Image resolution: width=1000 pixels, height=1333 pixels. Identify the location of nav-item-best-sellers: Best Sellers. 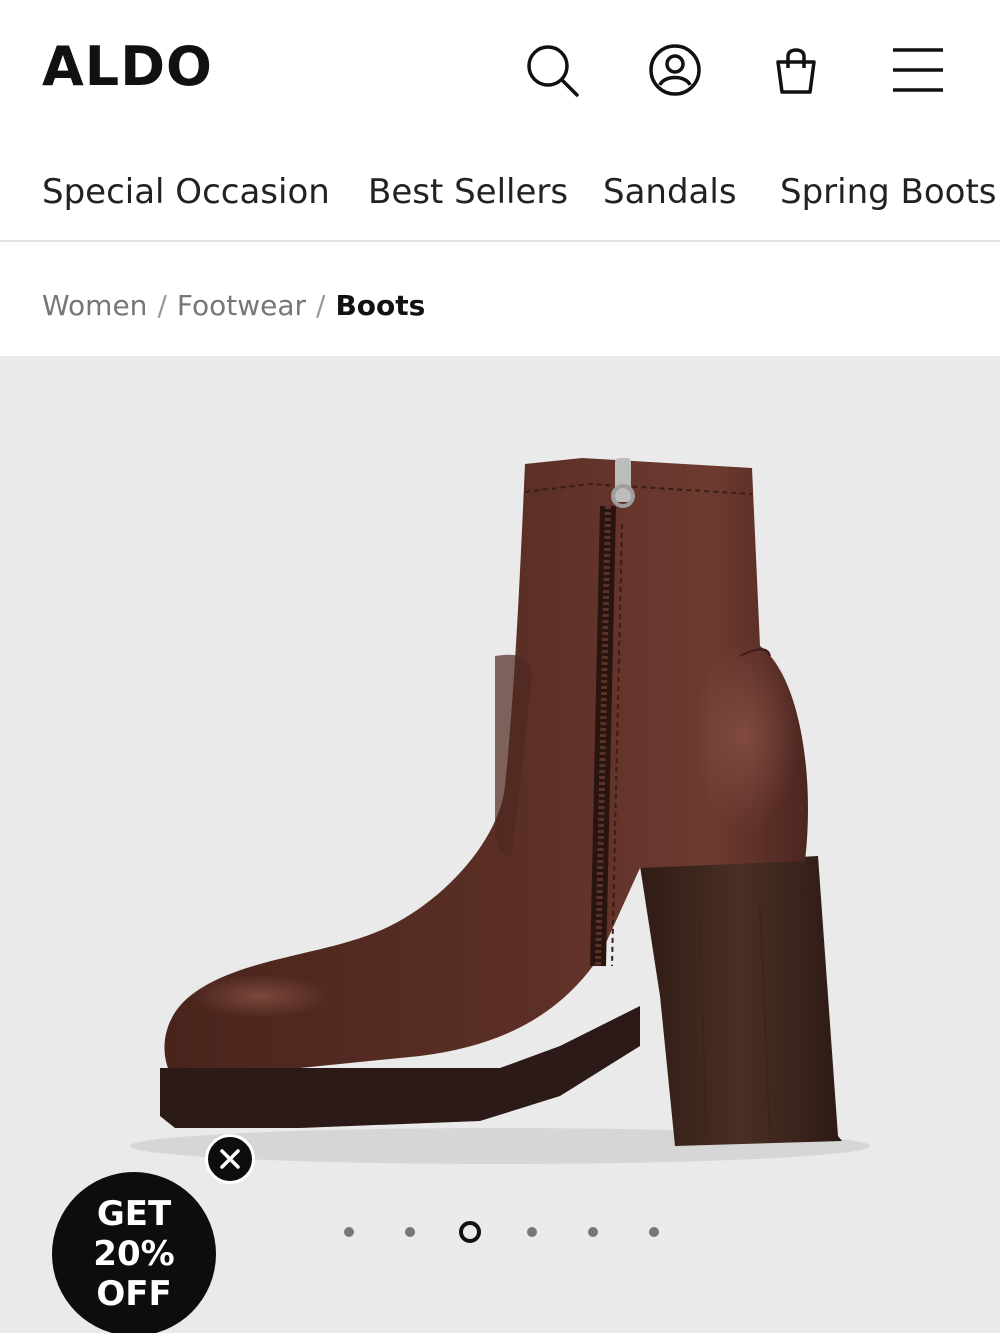
(468, 192).